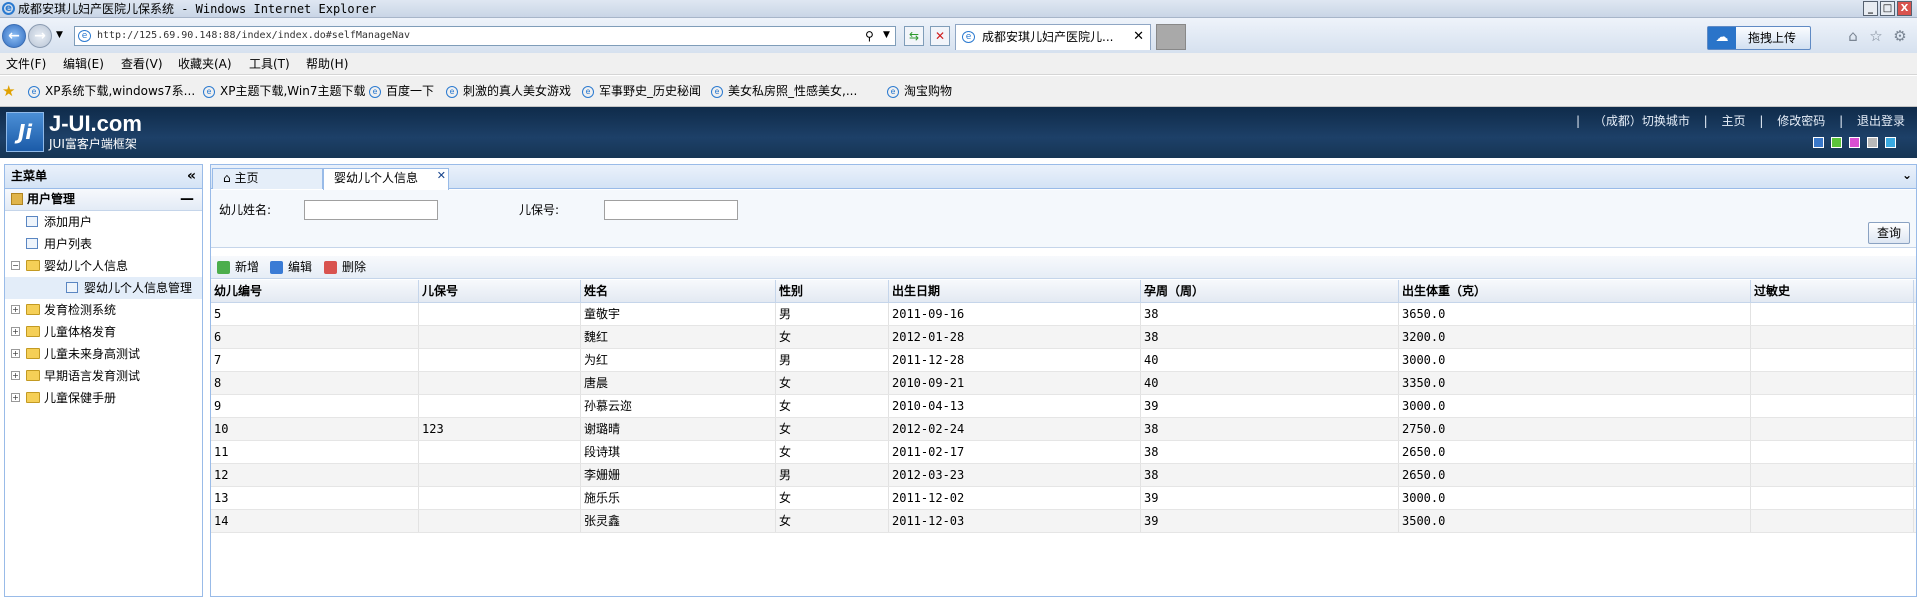 Image resolution: width=1917 pixels, height=597 pixels. I want to click on table-row: 7 为红男 2011-12-28 40 3000.0, so click(1063, 360).